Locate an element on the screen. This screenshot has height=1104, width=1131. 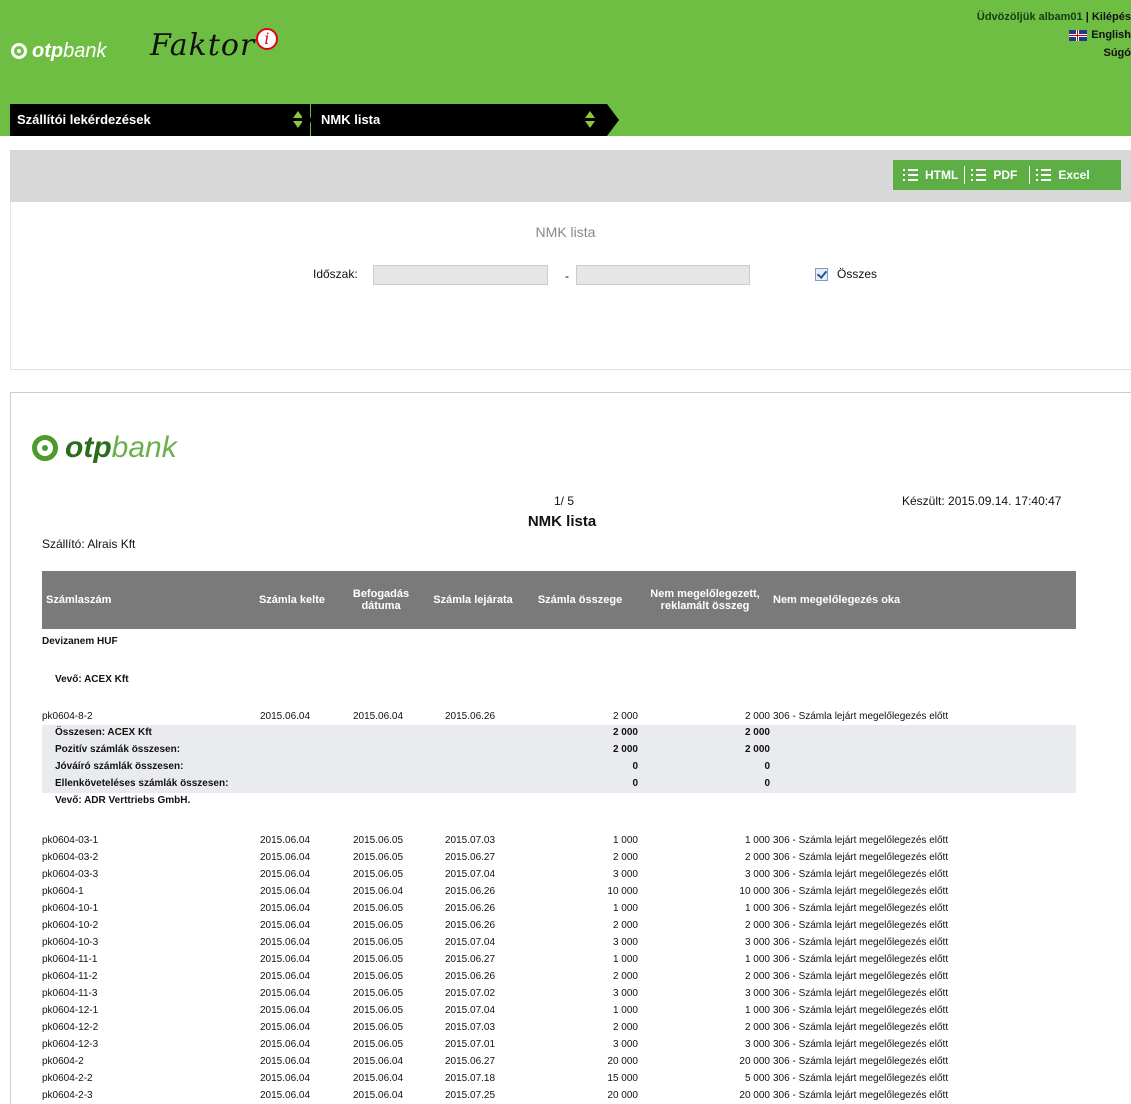
export-excel-button: Excel is located at coordinates (1063, 175).